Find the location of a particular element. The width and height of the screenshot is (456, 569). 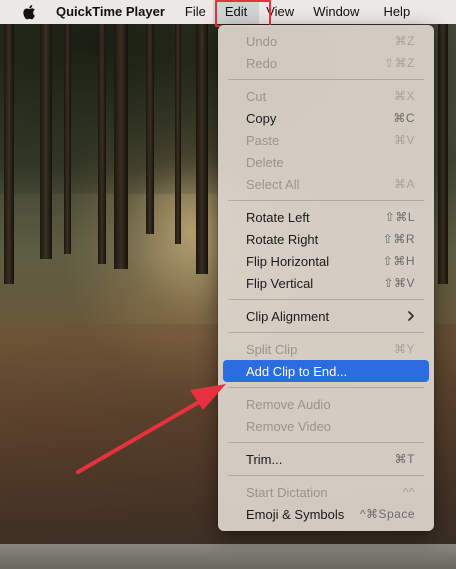

menu-item-shortcut: ⇧⌘V is located at coordinates (399, 283).